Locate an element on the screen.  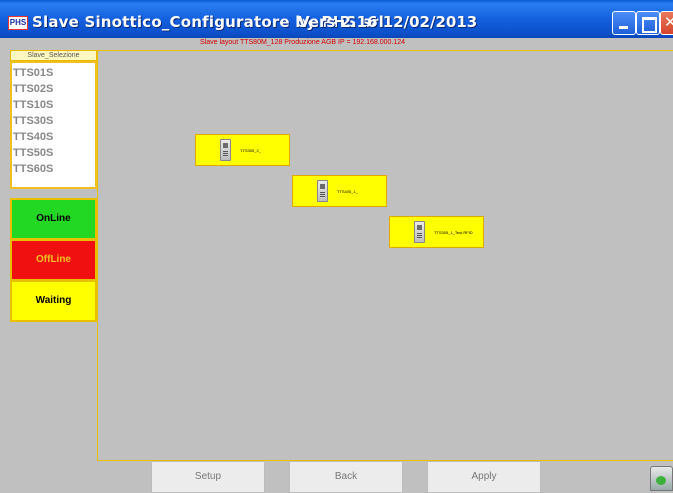
slave-selection-title: Slave_Selezione is located at coordinates (53, 55).